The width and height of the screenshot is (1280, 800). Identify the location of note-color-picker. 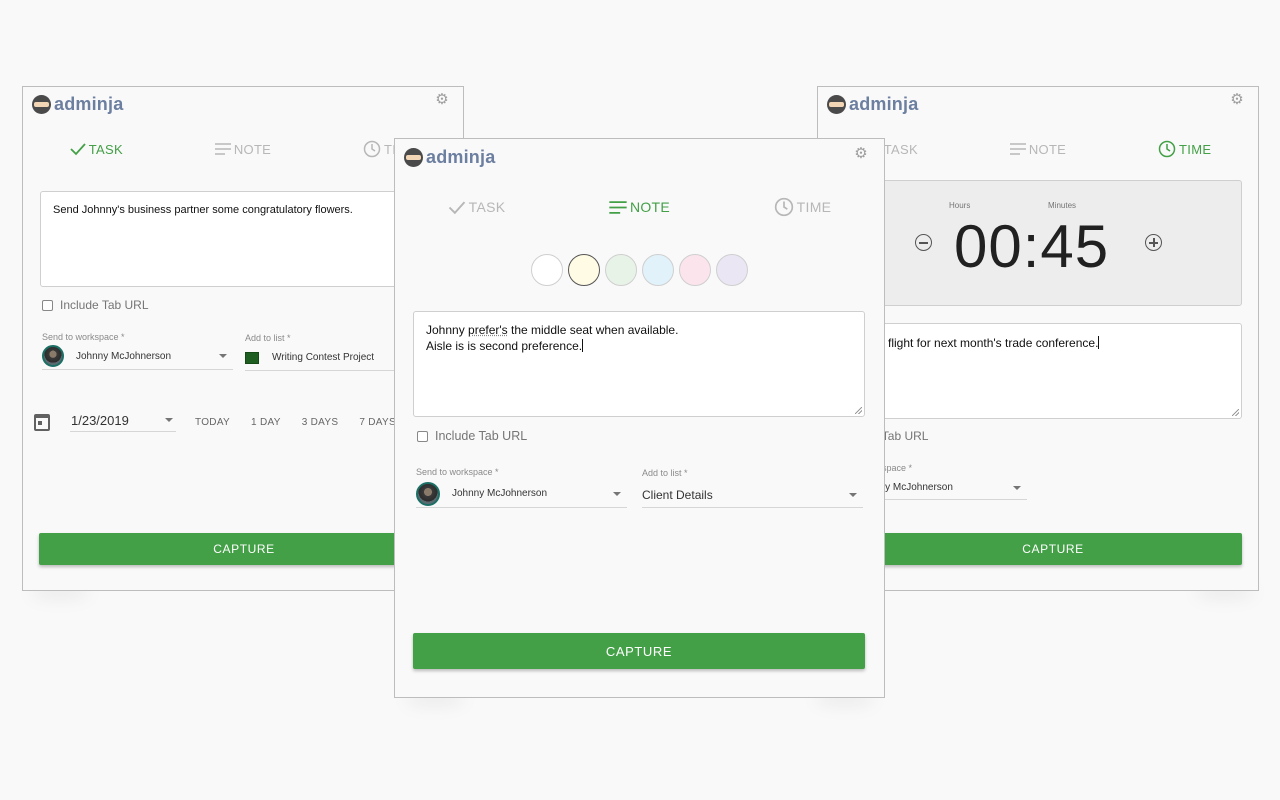
(642, 270).